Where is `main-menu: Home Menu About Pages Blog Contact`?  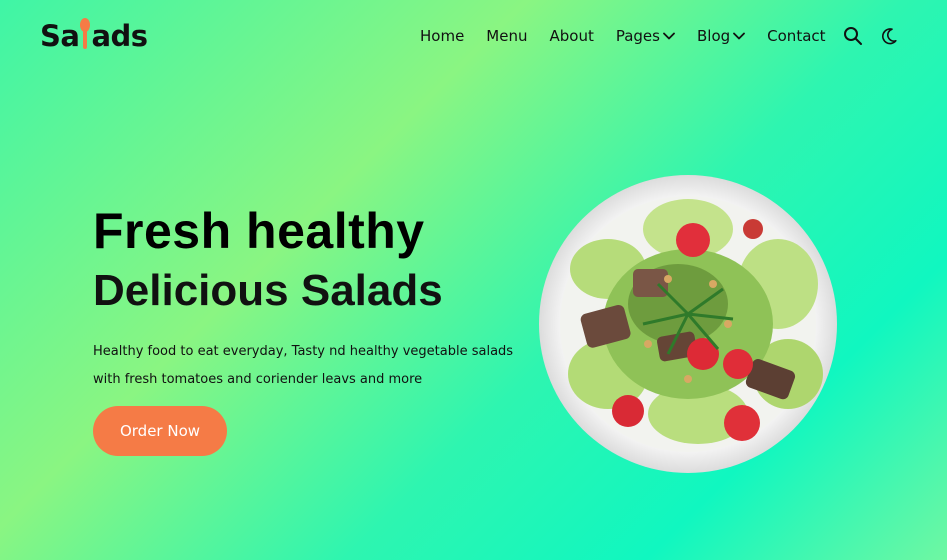
main-menu: Home Menu About Pages Blog Contact is located at coordinates (623, 36).